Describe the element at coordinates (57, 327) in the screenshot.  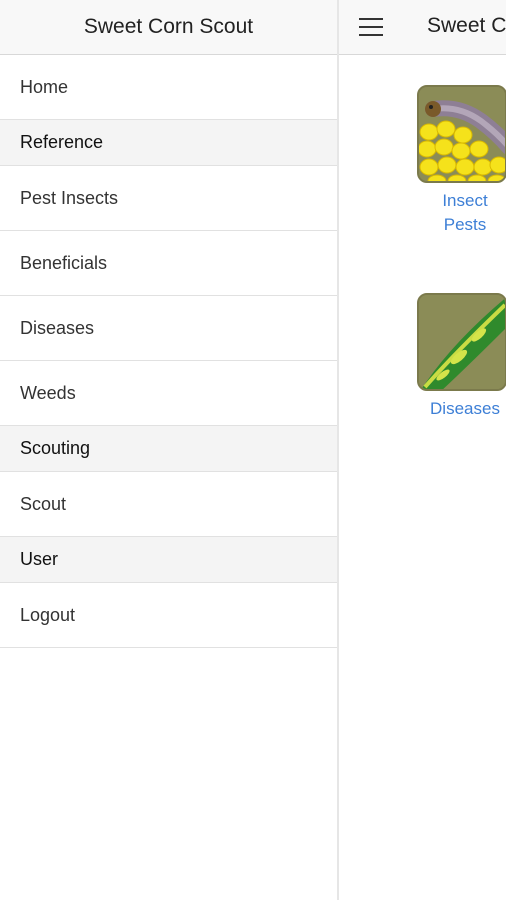
I see `menu-item-label: Diseases` at that location.